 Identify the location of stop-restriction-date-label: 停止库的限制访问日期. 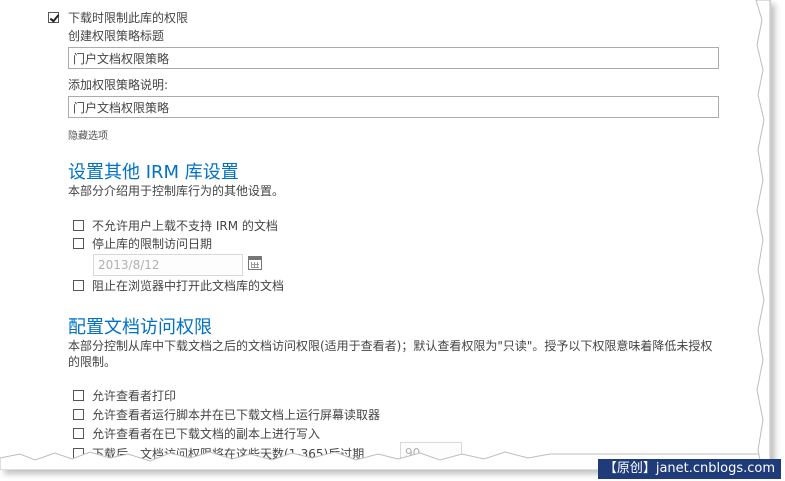
(152, 244).